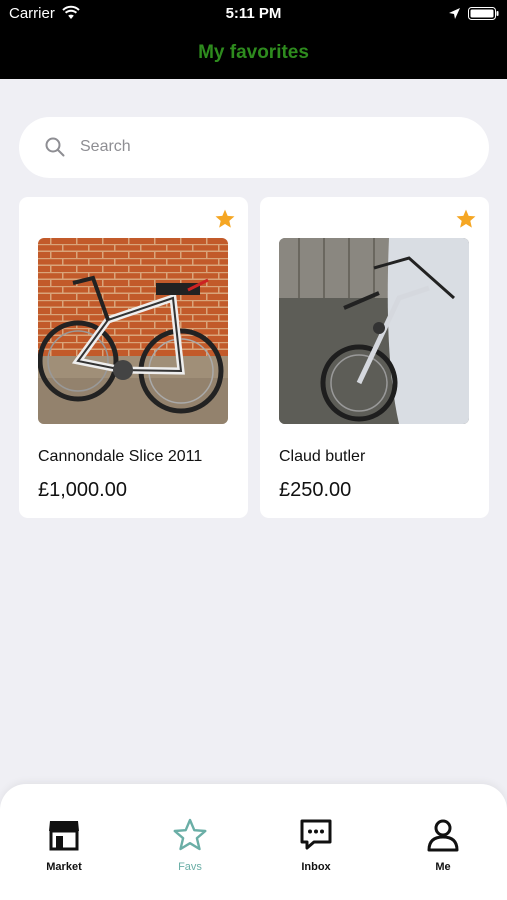 Image resolution: width=507 pixels, height=900 pixels. I want to click on nav-bar: My favorites, so click(253, 53).